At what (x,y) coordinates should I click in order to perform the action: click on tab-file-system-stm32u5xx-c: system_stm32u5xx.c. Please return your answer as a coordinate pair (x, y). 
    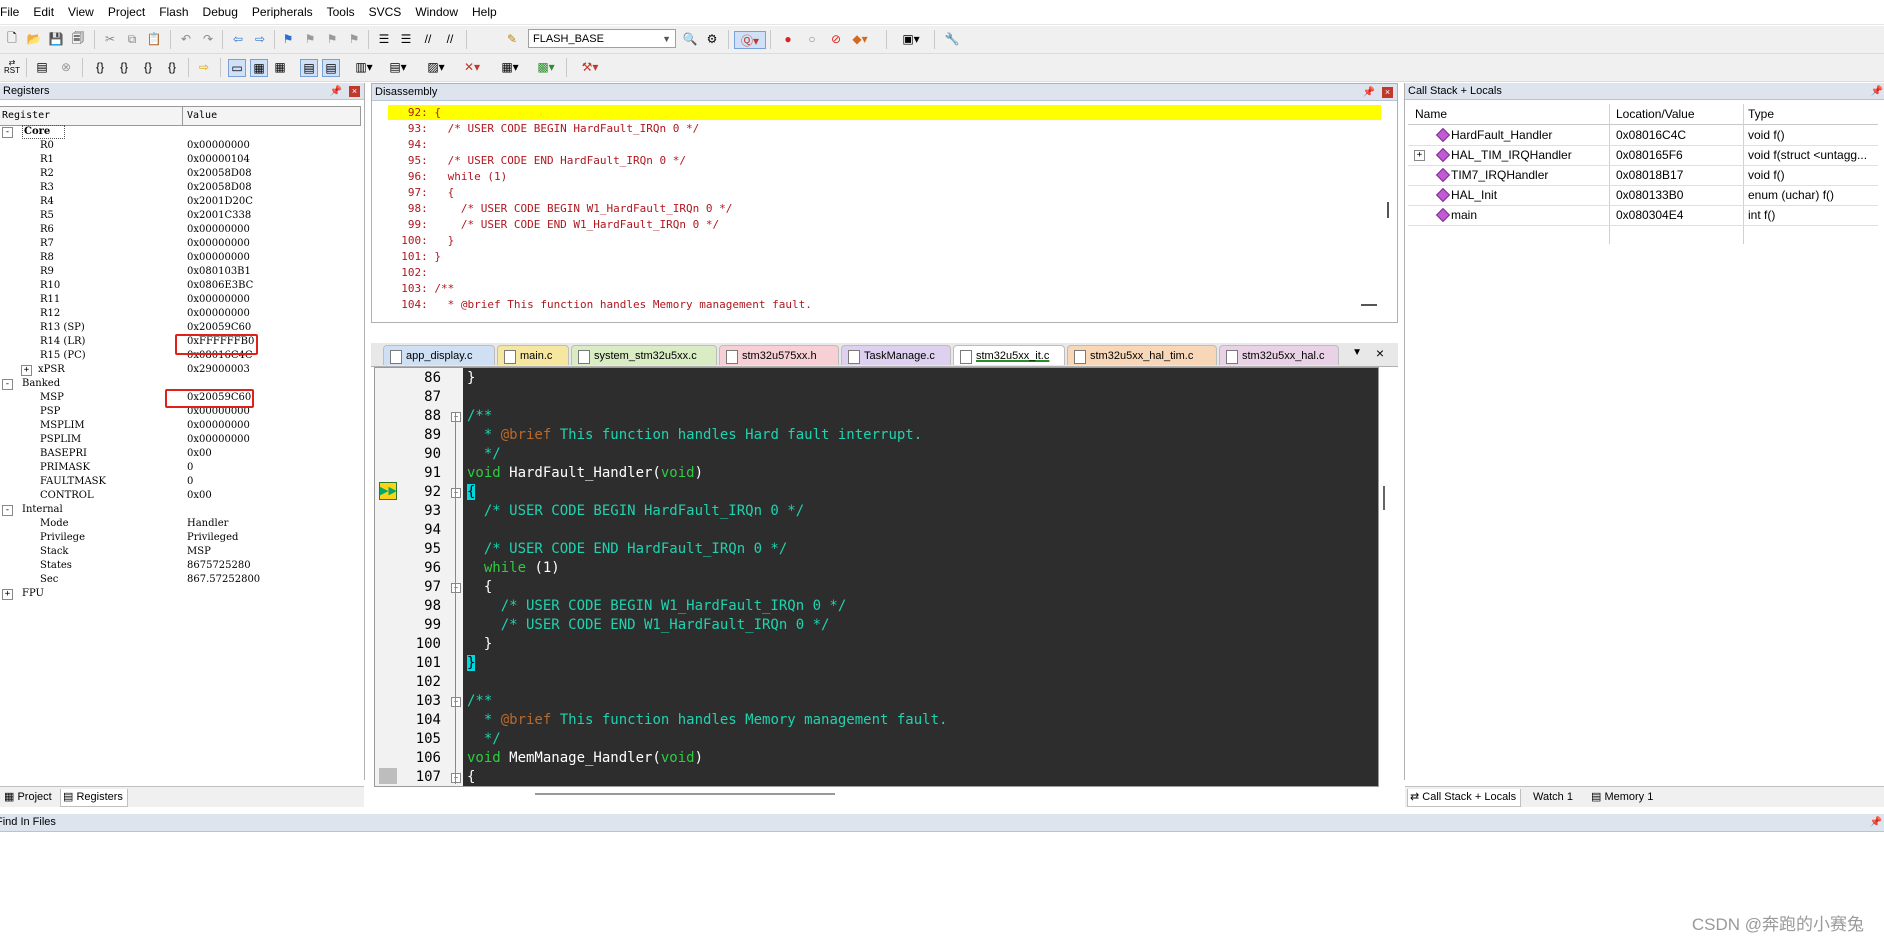
    Looking at the image, I should click on (644, 355).